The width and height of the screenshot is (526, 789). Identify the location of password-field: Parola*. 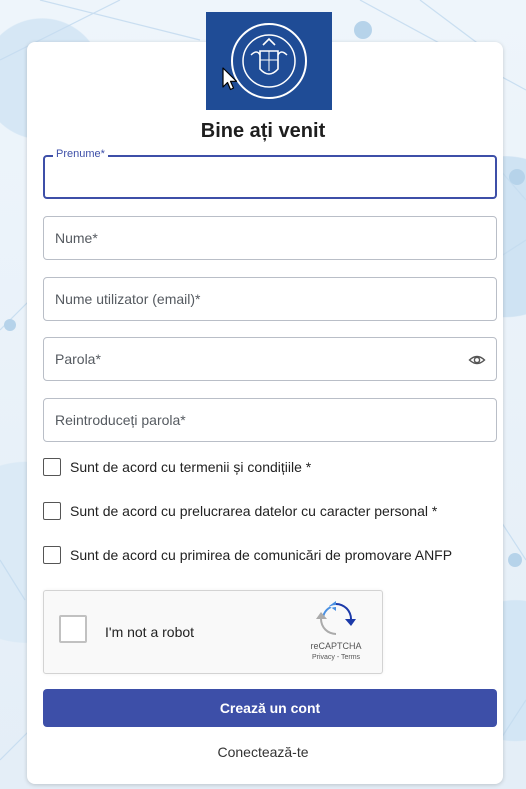
(270, 359).